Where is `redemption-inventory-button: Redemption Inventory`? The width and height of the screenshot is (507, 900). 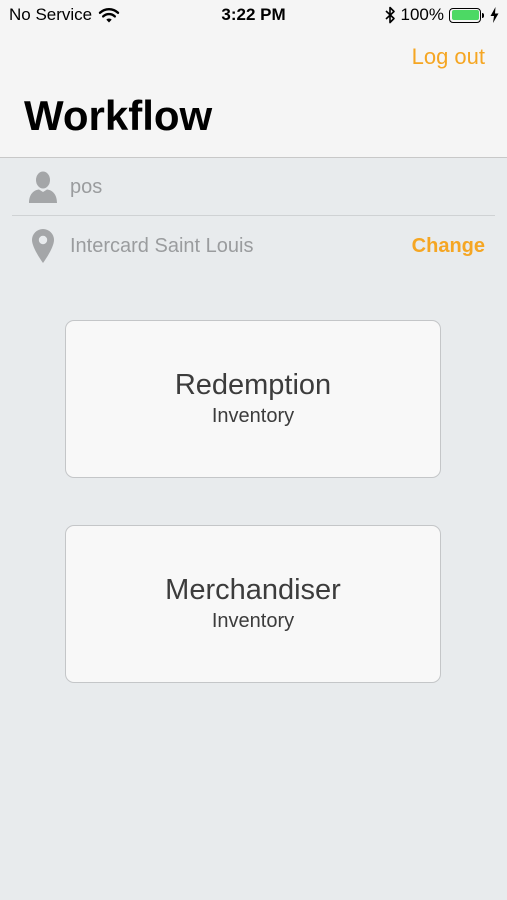 redemption-inventory-button: Redemption Inventory is located at coordinates (253, 399).